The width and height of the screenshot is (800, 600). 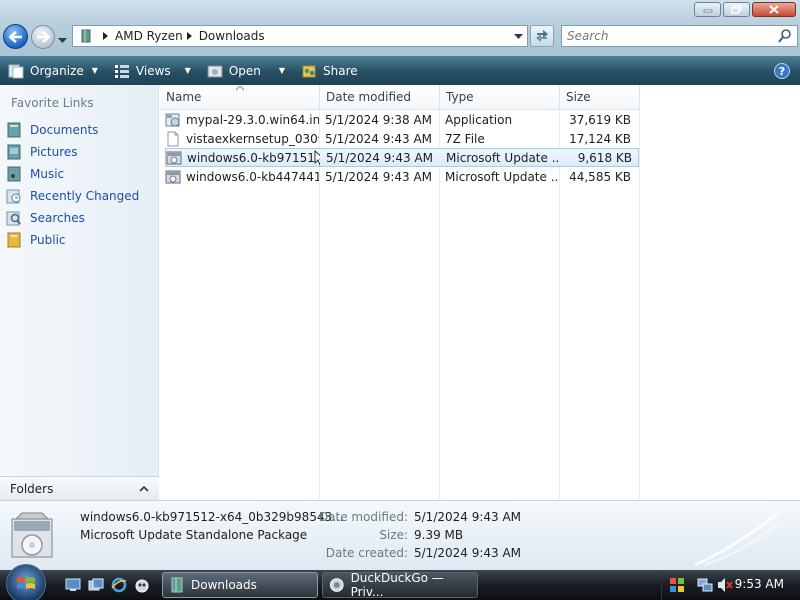 What do you see at coordinates (705, 585) in the screenshot?
I see `network-icon` at bounding box center [705, 585].